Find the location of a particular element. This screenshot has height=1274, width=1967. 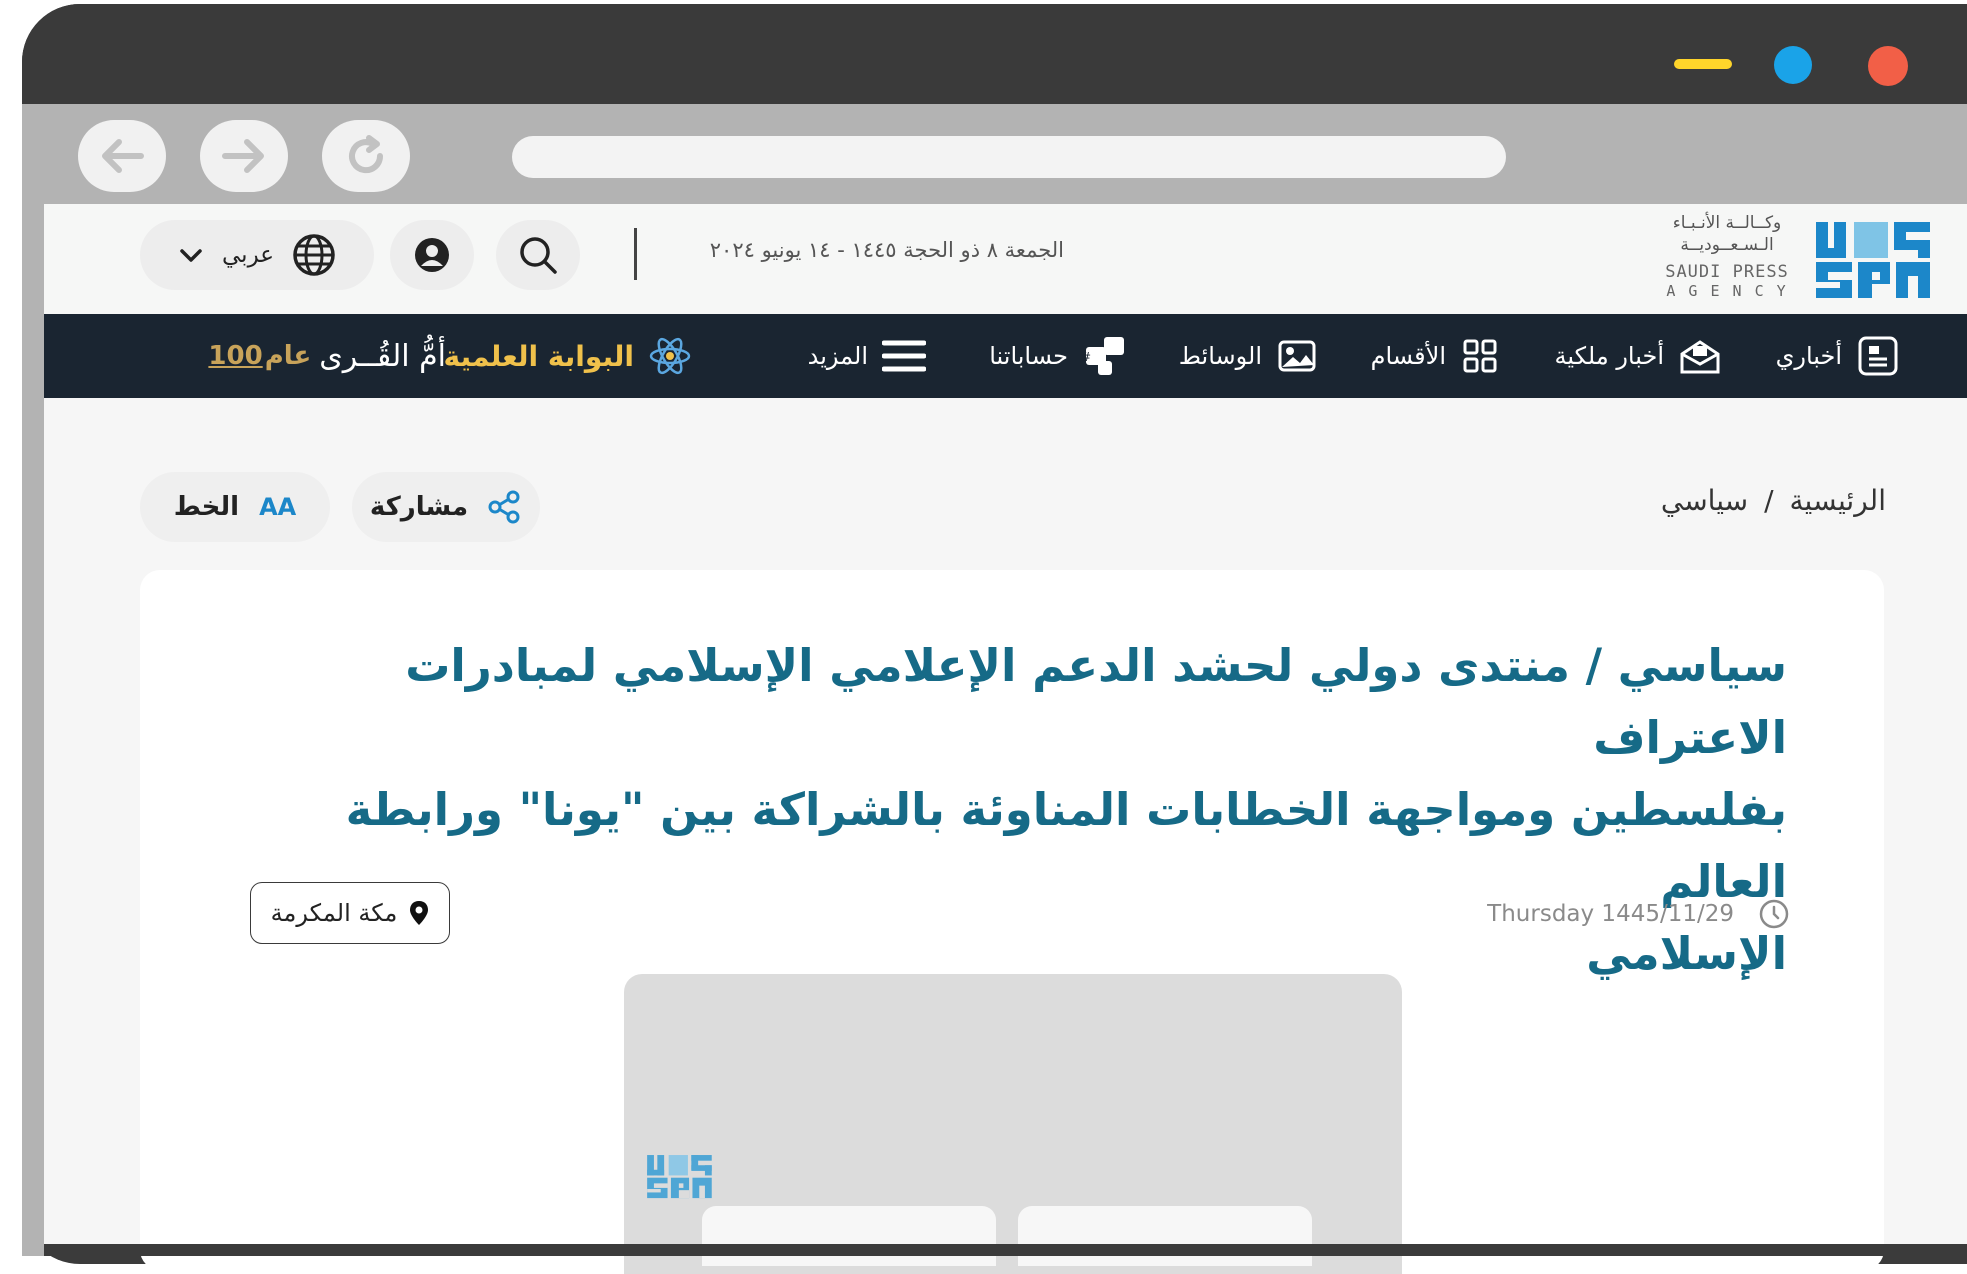

share-icon is located at coordinates (504, 507).